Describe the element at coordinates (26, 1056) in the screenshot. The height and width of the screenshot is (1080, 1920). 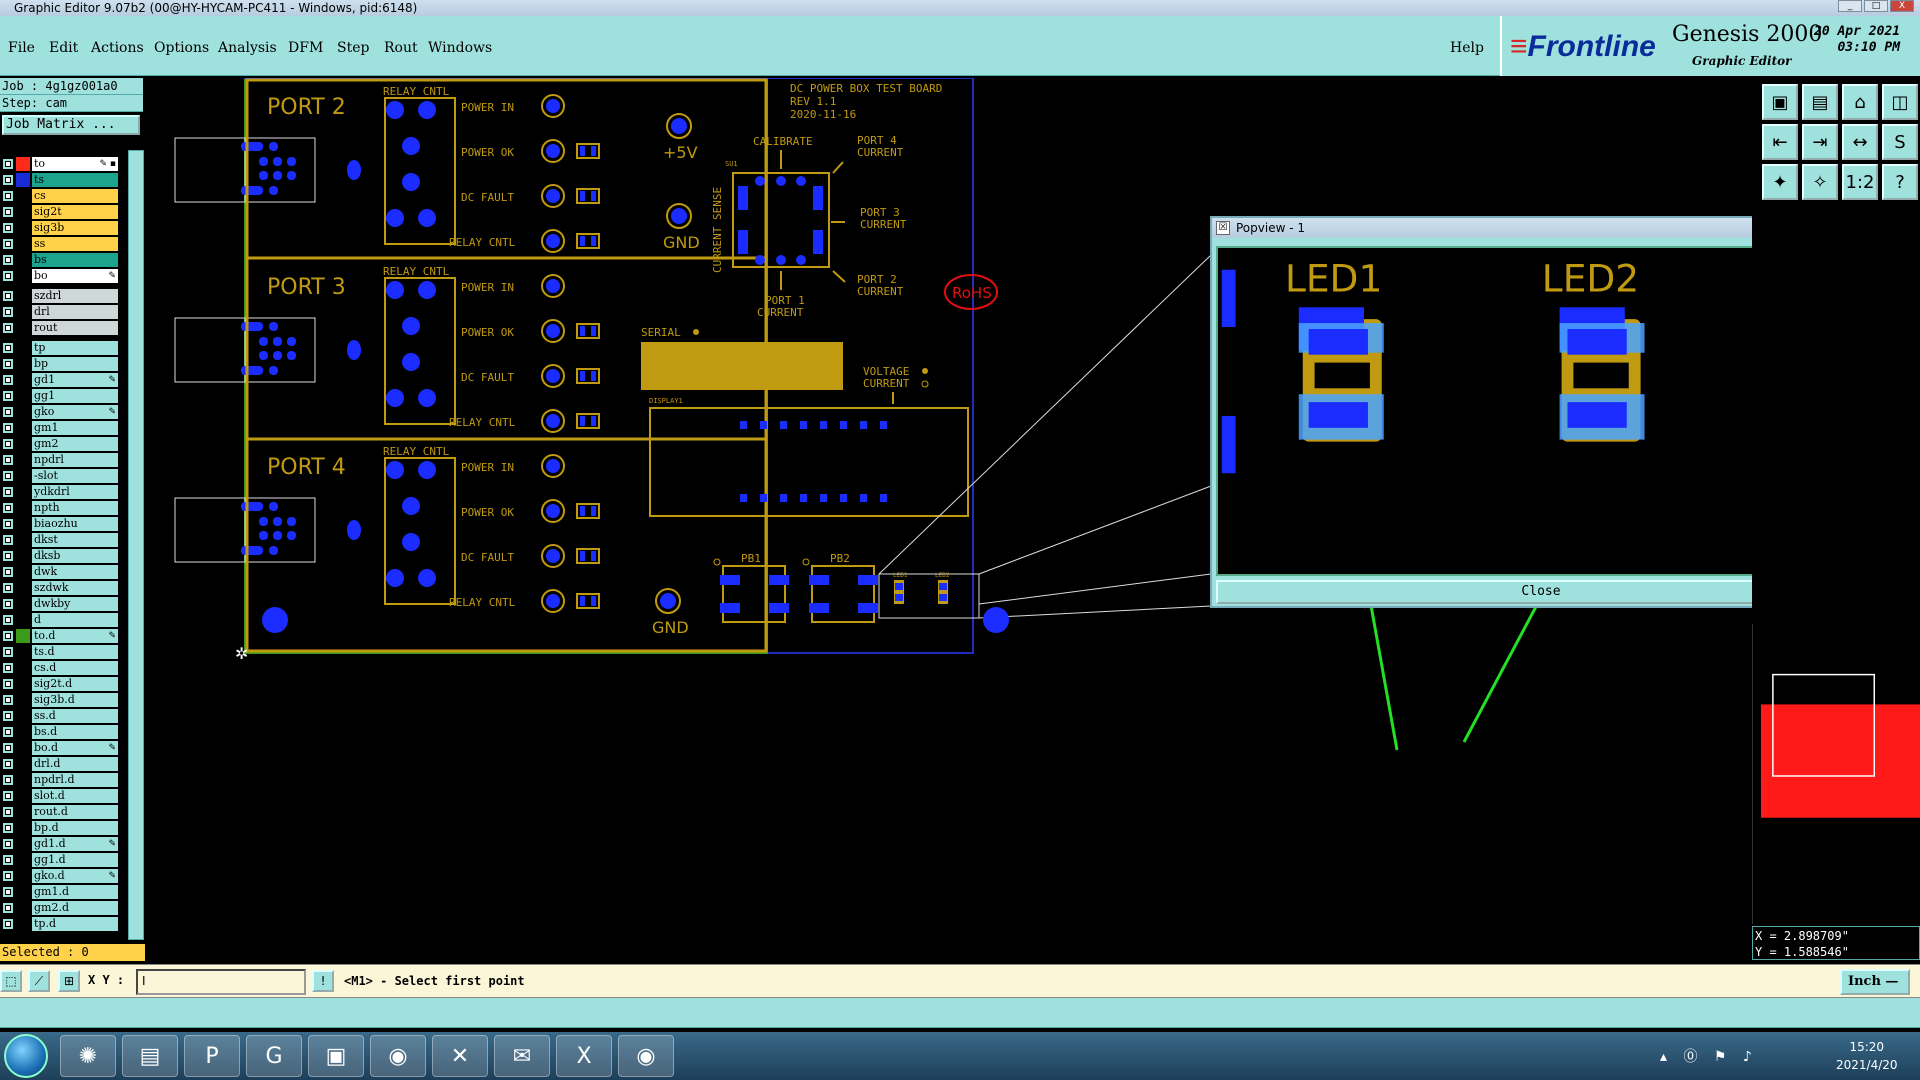
I see `start-button` at that location.